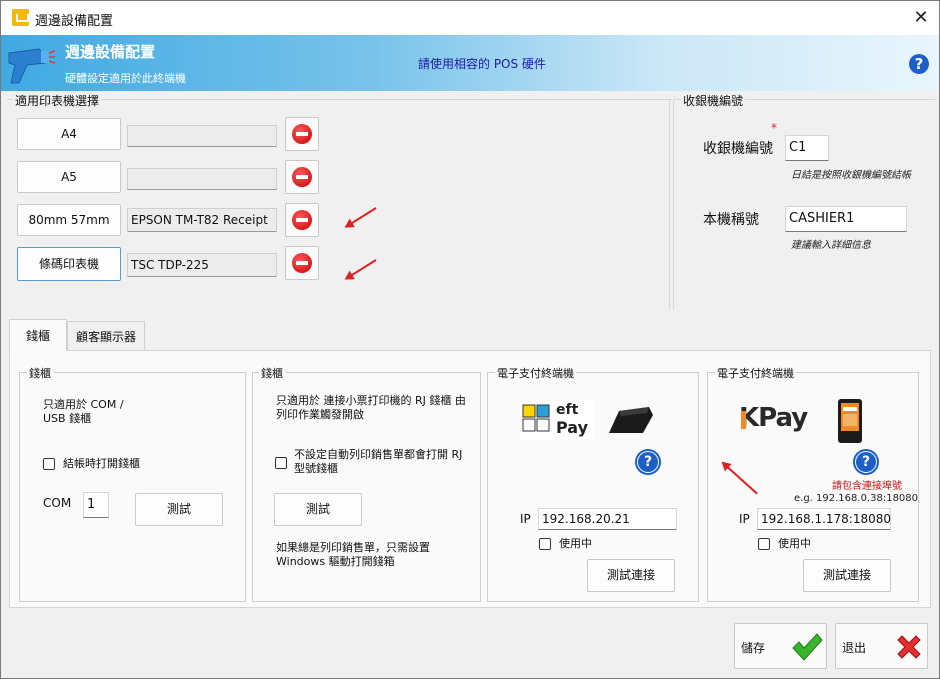 This screenshot has height=679, width=940. Describe the element at coordinates (567, 410) in the screenshot. I see `eftpay-logo-text-1: eft` at that location.